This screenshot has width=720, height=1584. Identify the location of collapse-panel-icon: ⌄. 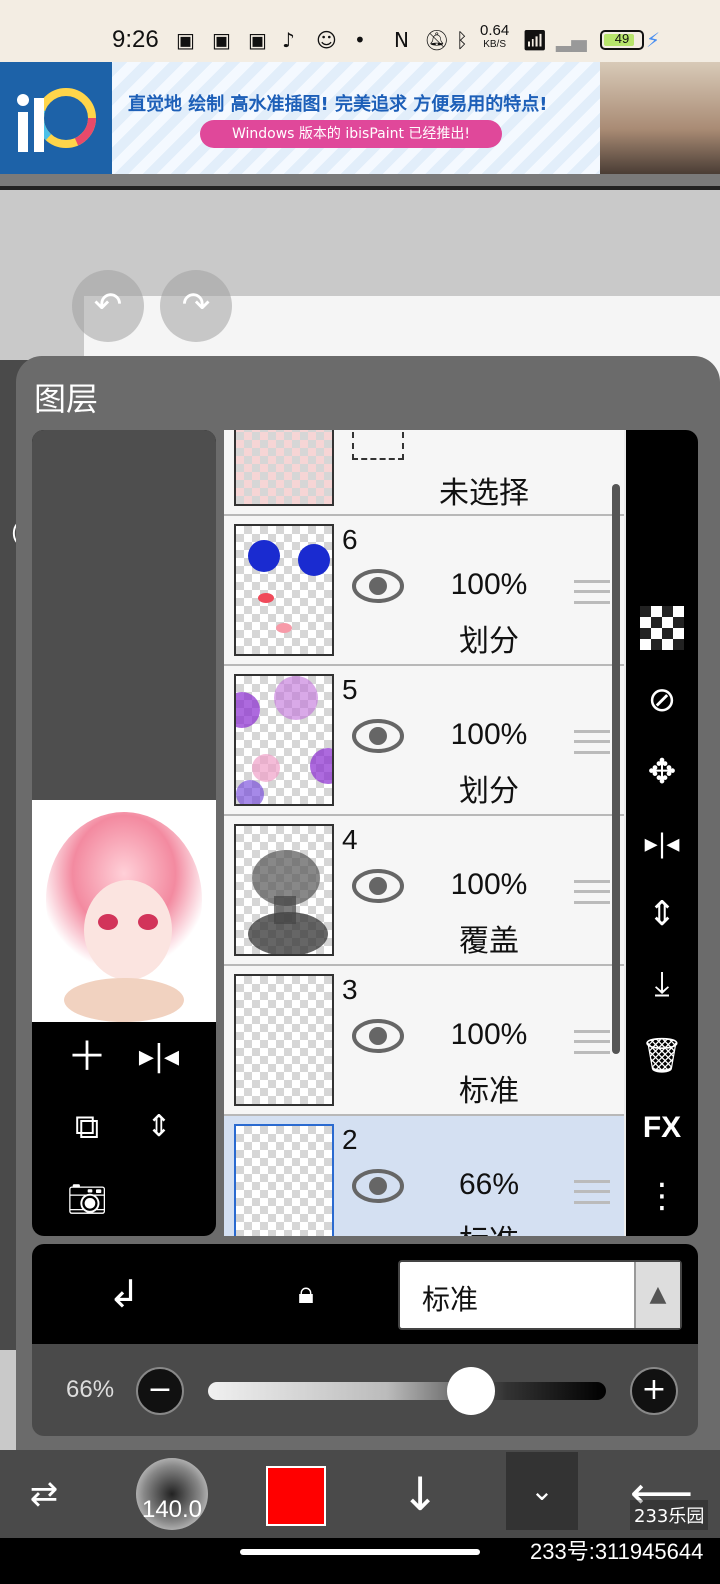
(542, 1491).